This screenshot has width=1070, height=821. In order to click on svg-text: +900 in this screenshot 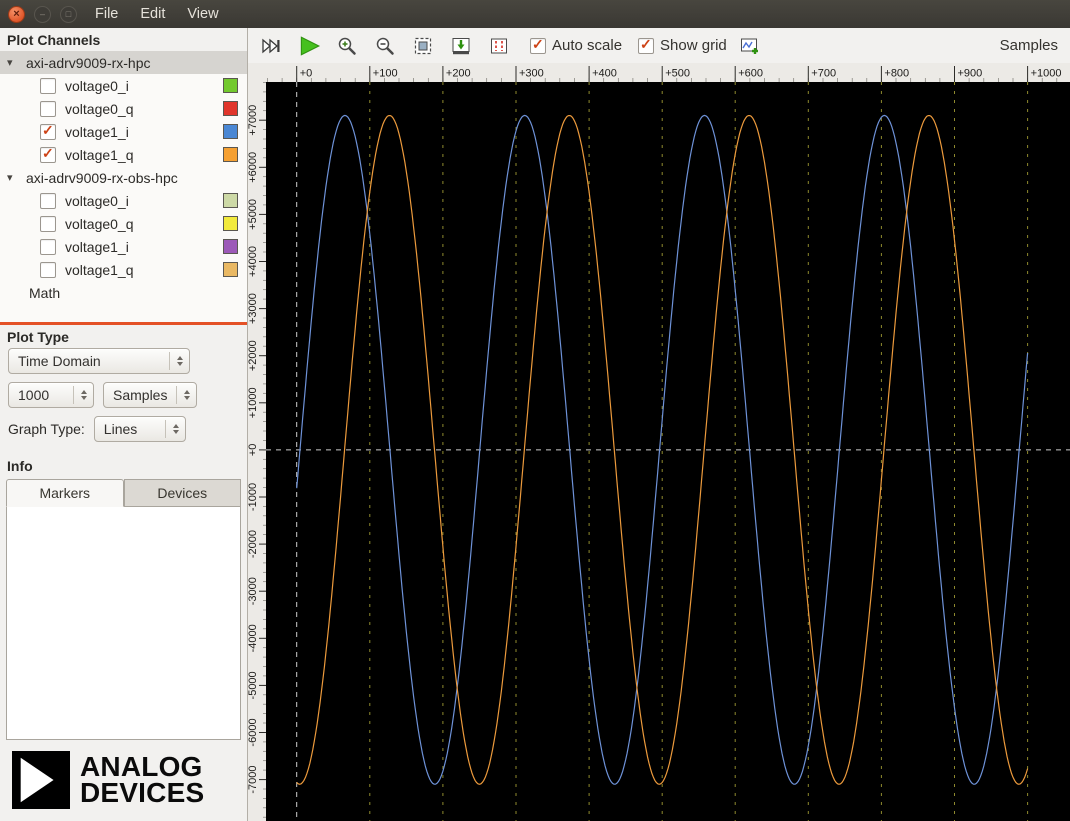, I will do `click(970, 74)`.